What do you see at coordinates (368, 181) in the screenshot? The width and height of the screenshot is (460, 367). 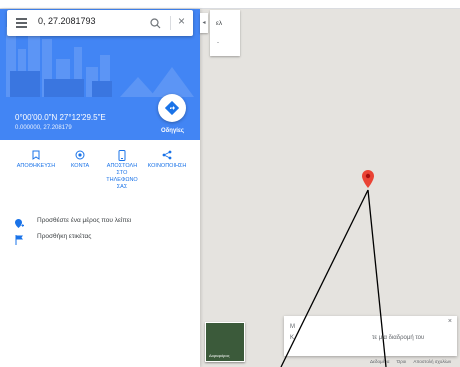 I see `location-pin-icon` at bounding box center [368, 181].